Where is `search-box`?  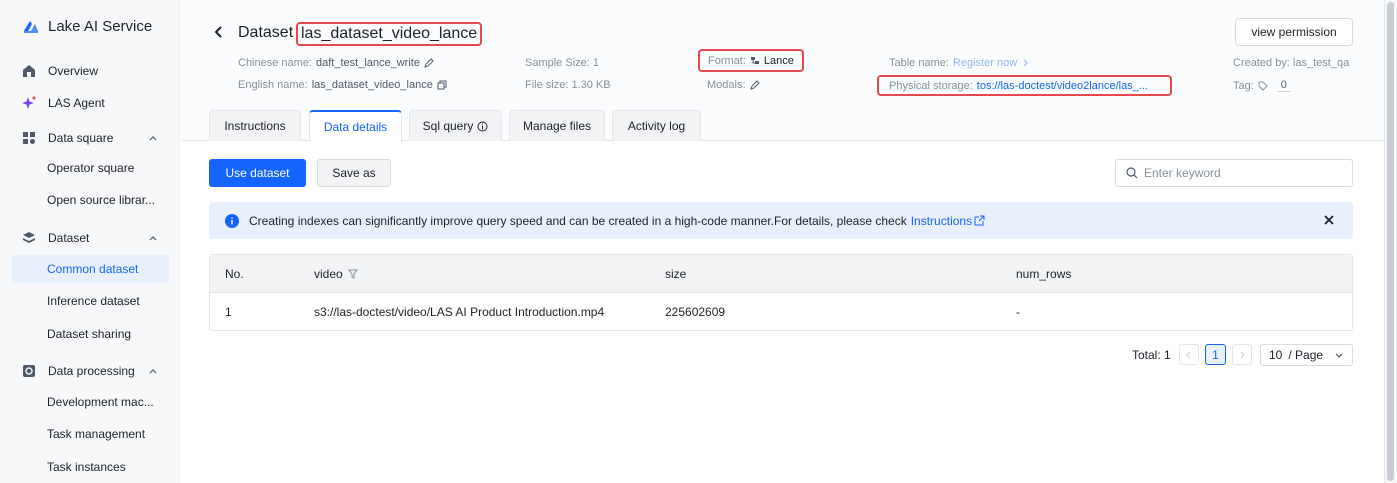 search-box is located at coordinates (1234, 173).